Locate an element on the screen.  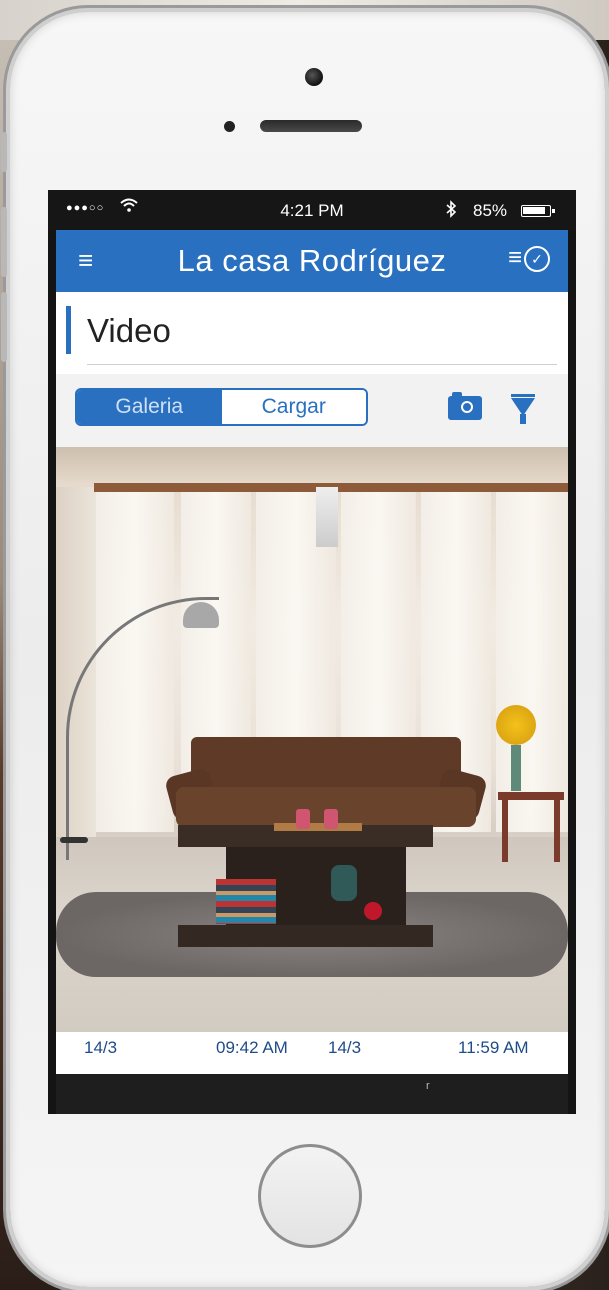
status-bar: ●●●○○ 4:21 PM 85% is located at coordinates (312, 210).